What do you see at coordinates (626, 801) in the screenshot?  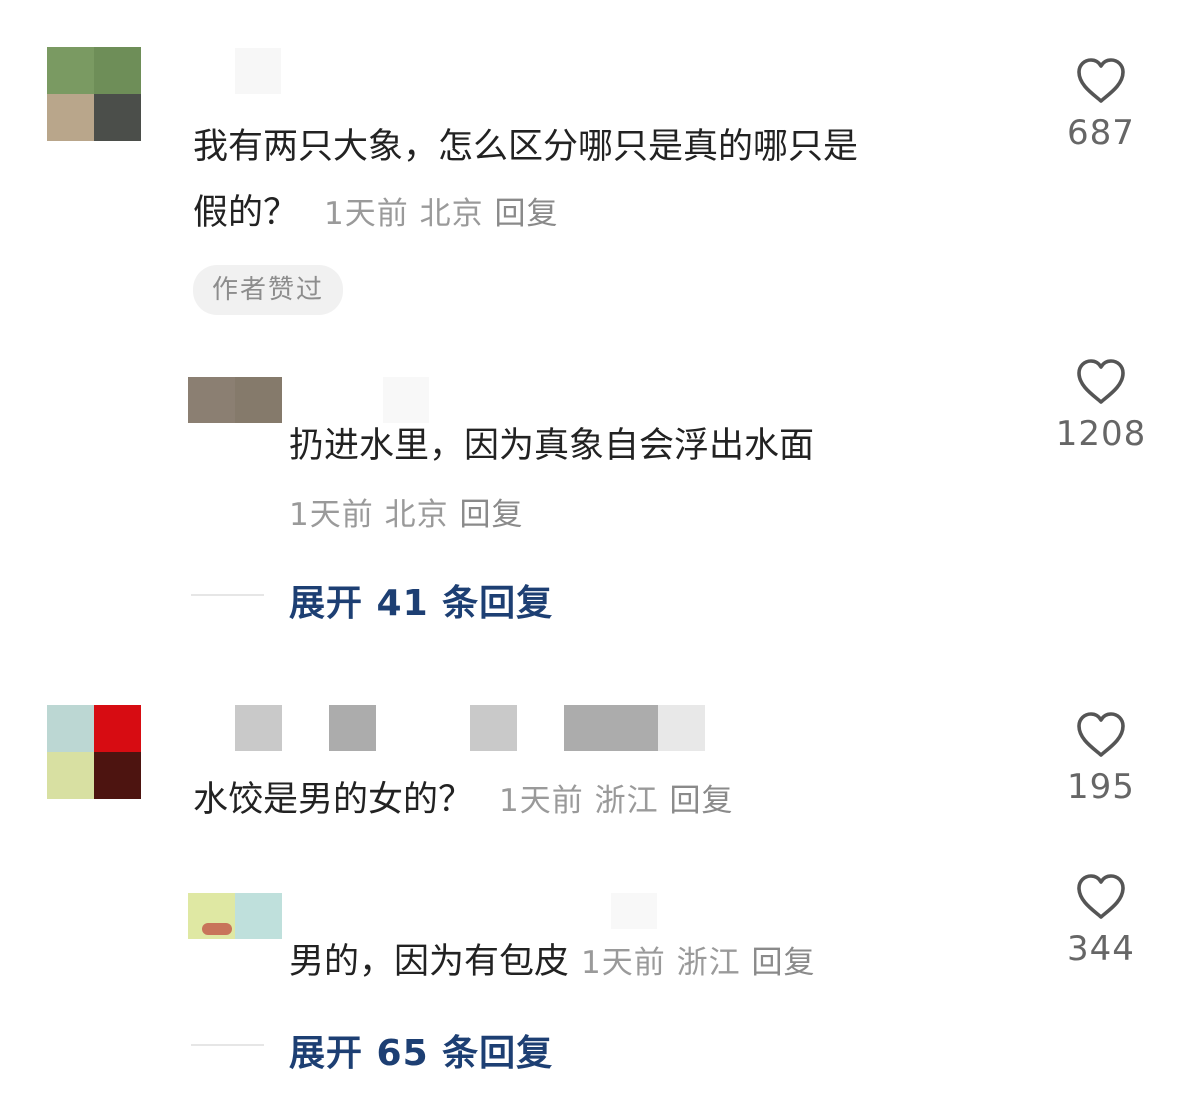 I see `comment-location: 浙江` at bounding box center [626, 801].